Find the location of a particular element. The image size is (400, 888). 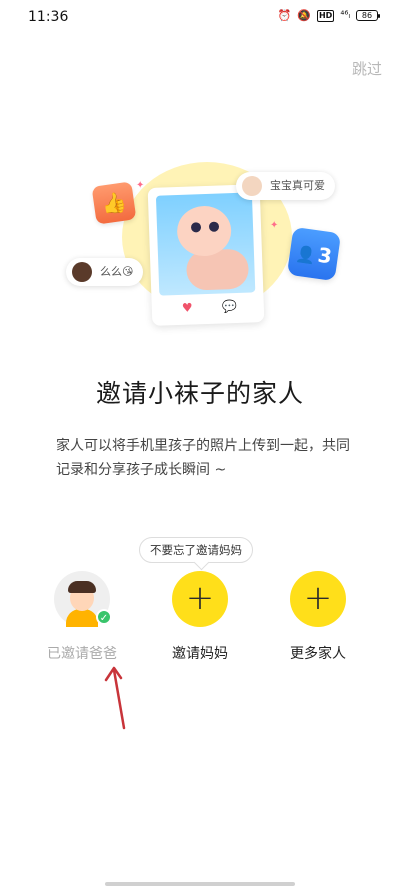

member-label: 已邀请爸爸 is located at coordinates (82, 654).